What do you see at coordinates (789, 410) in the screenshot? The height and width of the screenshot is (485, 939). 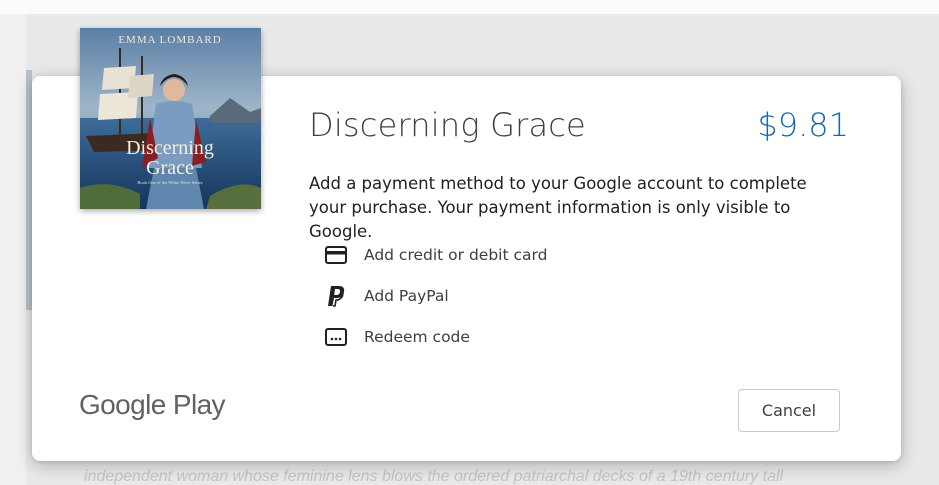 I see `cancel-button: Cancel` at bounding box center [789, 410].